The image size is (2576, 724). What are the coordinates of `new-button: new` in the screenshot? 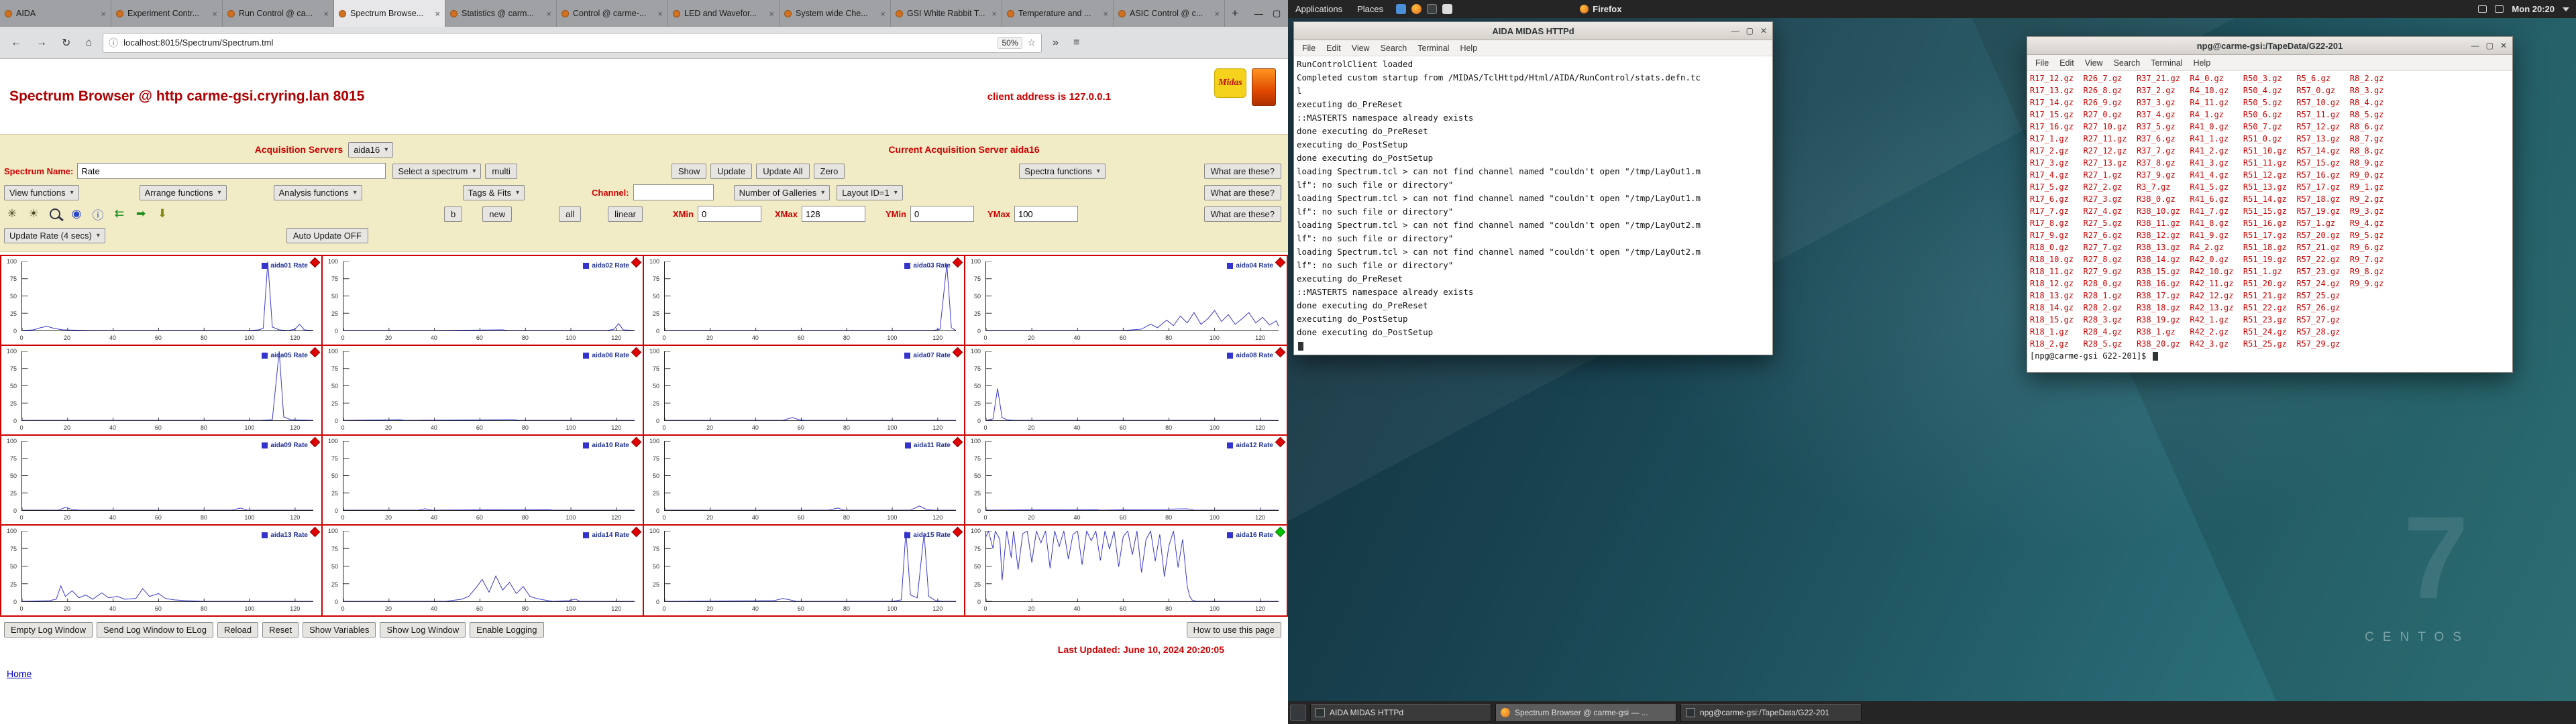 It's located at (497, 214).